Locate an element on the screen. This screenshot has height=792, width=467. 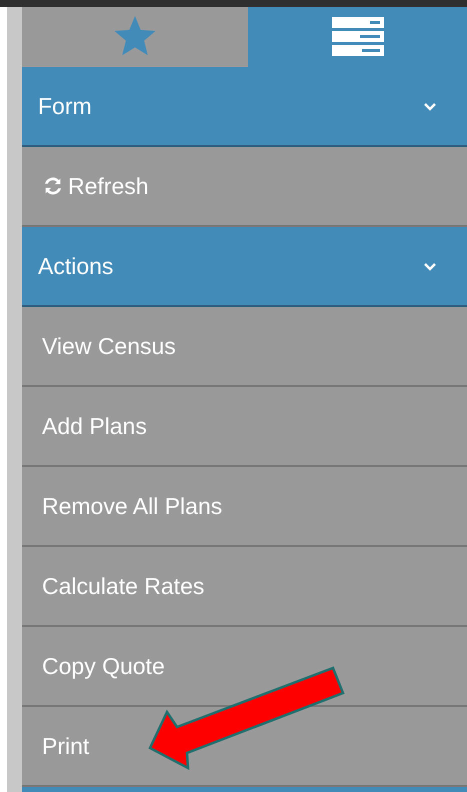
section-header: Form is located at coordinates (244, 107).